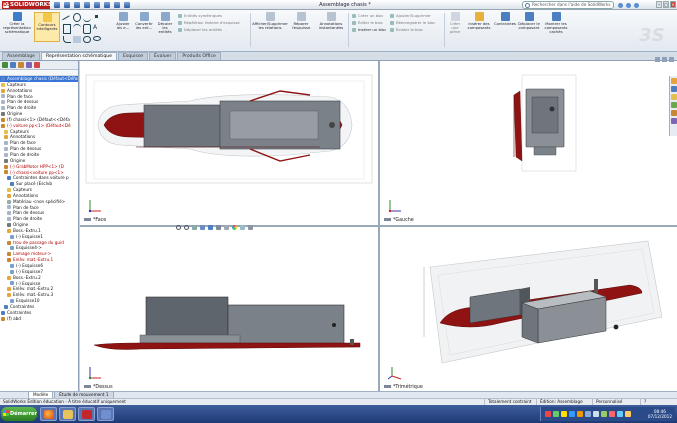 The width and height of the screenshot is (677, 423). What do you see at coordinates (67, 39) in the screenshot?
I see `fillet-icon` at bounding box center [67, 39].